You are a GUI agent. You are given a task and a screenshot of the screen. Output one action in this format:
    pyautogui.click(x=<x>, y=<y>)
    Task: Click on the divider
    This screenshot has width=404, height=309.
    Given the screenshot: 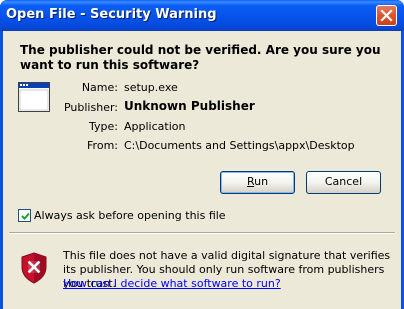 What is the action you would take?
    pyautogui.click(x=202, y=233)
    